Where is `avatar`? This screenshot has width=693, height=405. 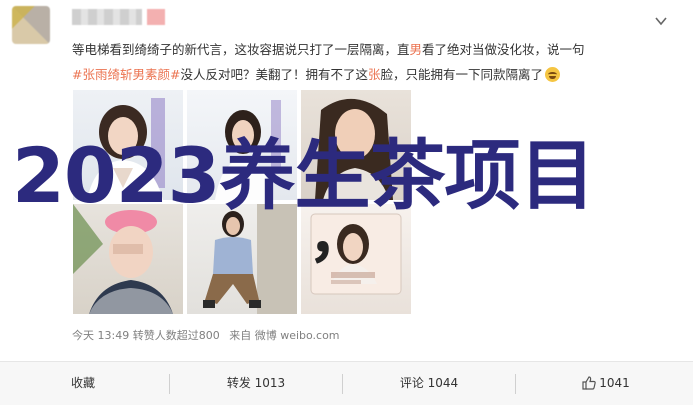 avatar is located at coordinates (31, 25).